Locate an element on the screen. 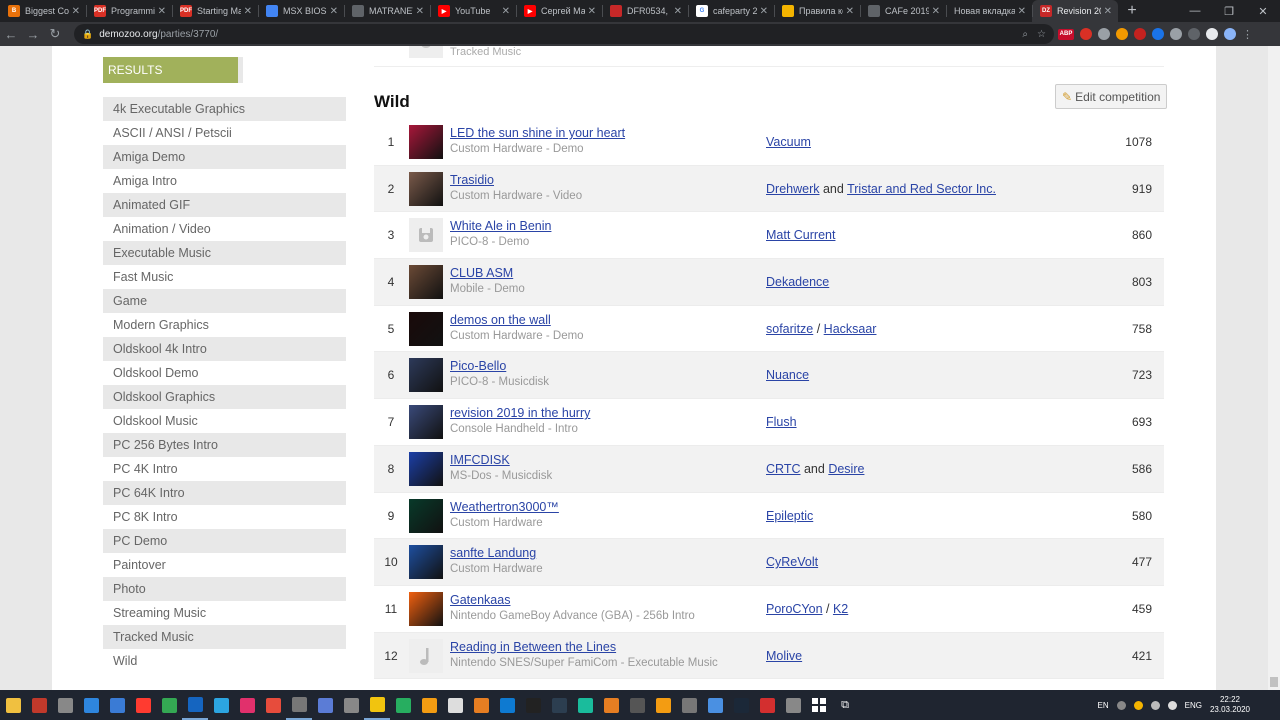  competition-link: Oldskool Music is located at coordinates (224, 421).